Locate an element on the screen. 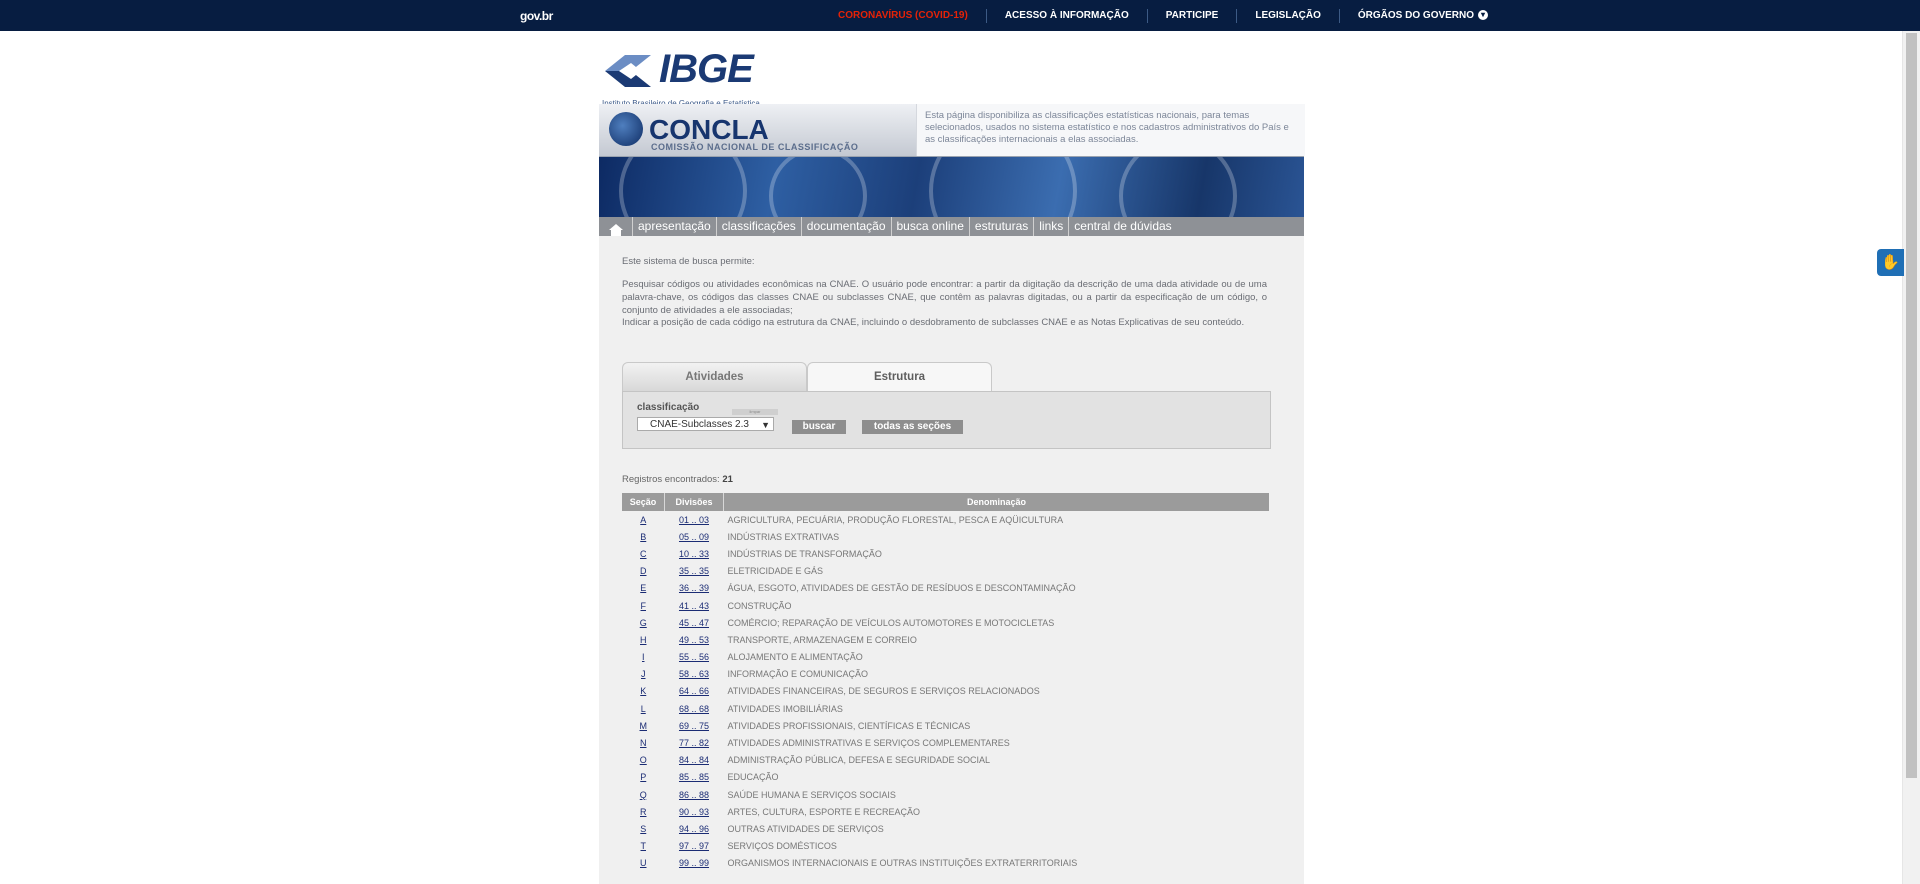 The height and width of the screenshot is (884, 1920). divisoes-link: 35 .. 35 is located at coordinates (694, 571).